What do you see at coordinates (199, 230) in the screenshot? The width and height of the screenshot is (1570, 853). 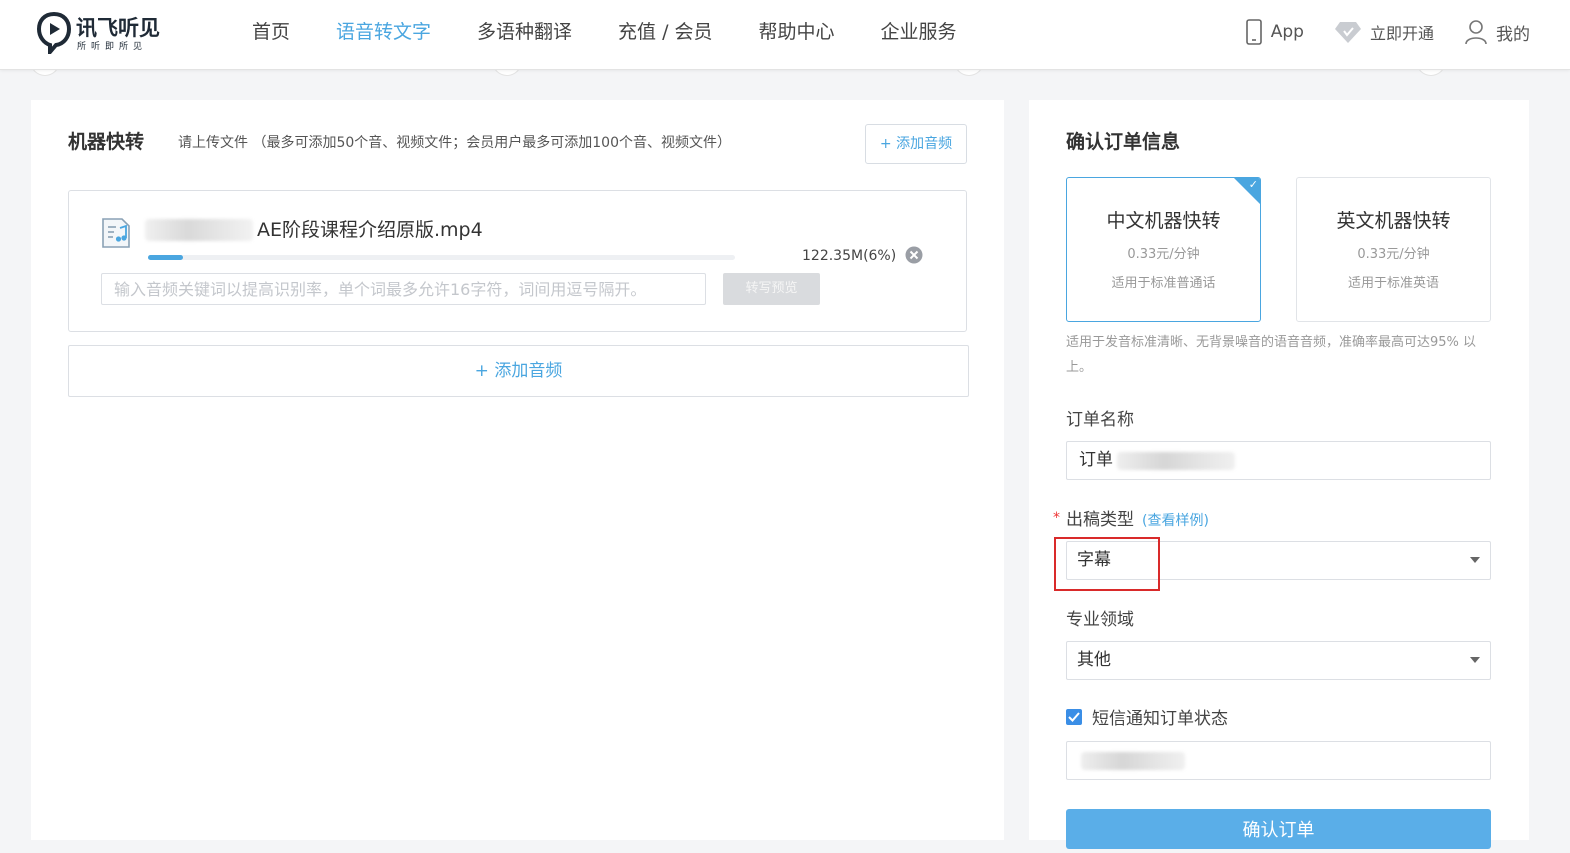 I see `redacted-file-prefix` at bounding box center [199, 230].